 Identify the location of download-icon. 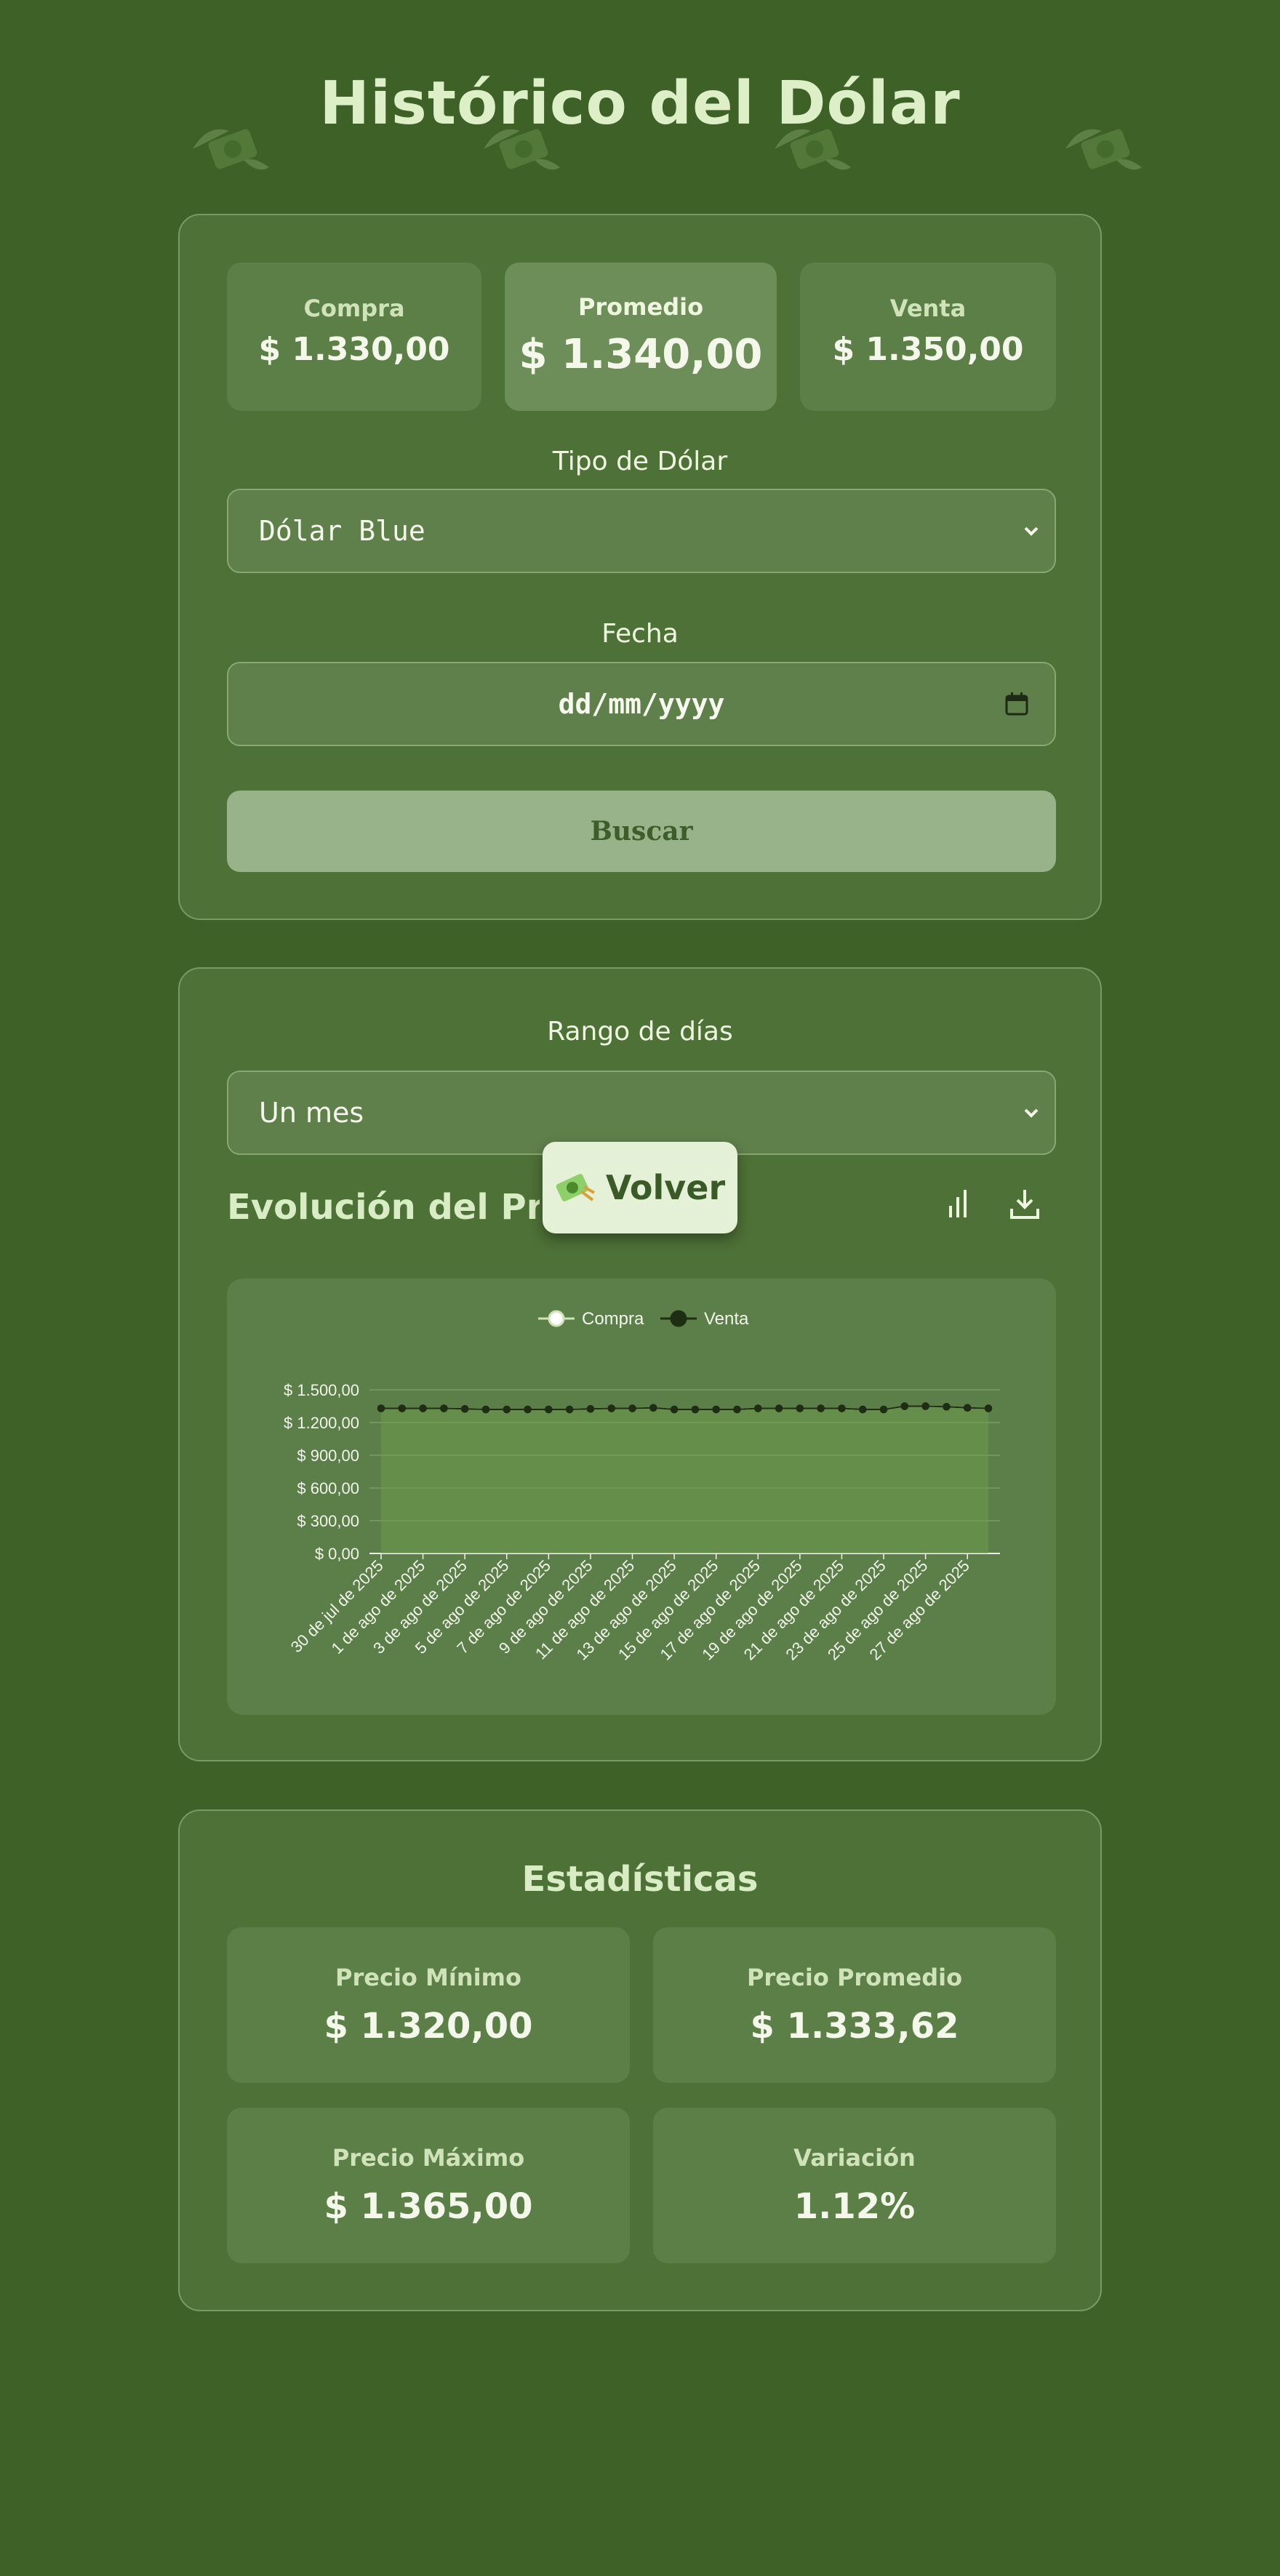
(1024, 1204).